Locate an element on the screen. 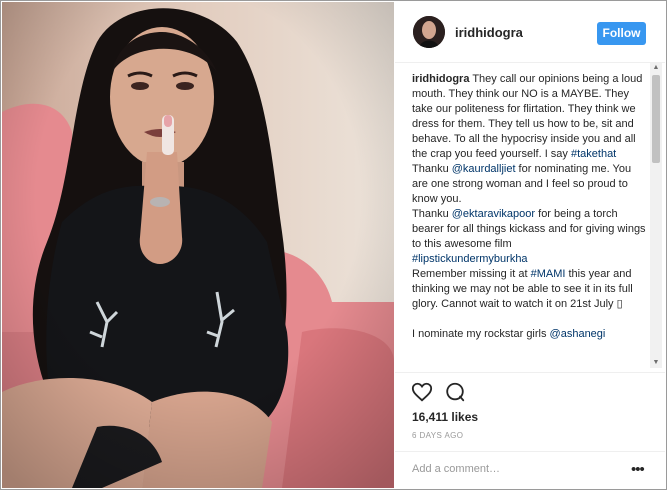  scroll-down-arrow-icon: ▼ is located at coordinates (656, 363).